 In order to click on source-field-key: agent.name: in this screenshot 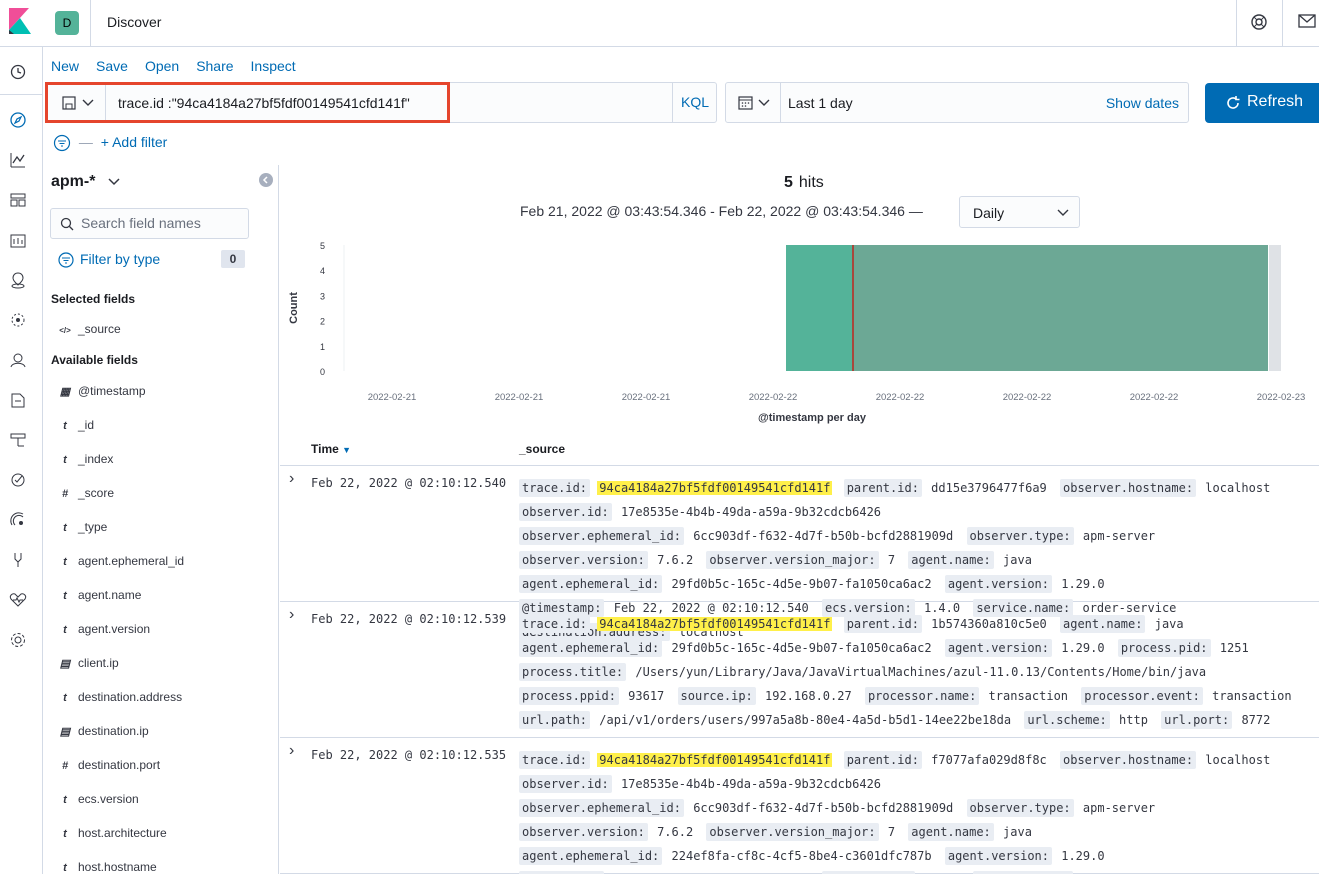, I will do `click(1103, 624)`.